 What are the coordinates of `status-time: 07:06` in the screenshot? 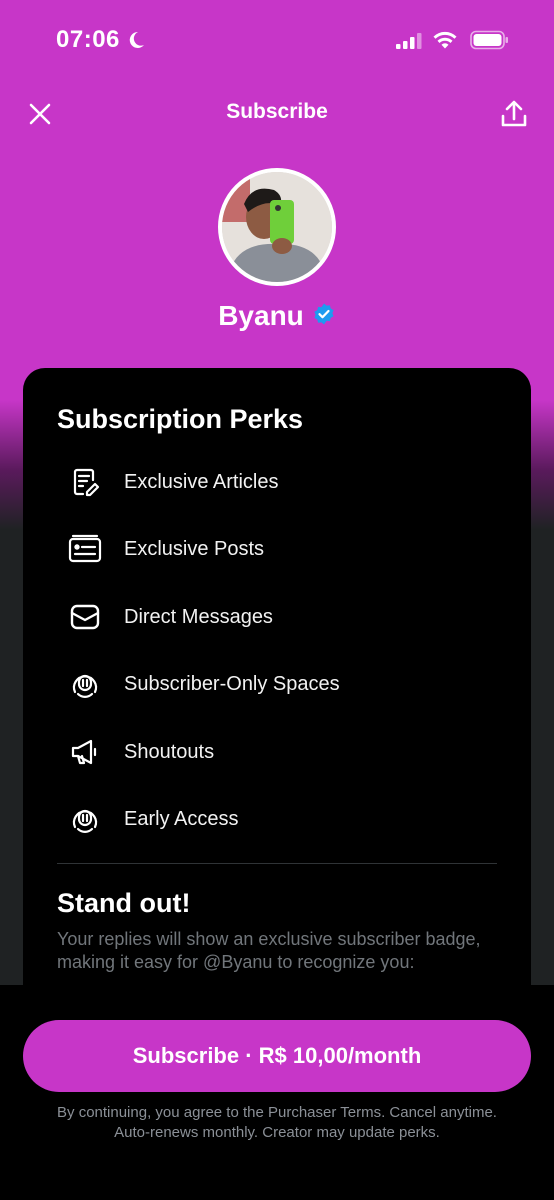 It's located at (88, 39).